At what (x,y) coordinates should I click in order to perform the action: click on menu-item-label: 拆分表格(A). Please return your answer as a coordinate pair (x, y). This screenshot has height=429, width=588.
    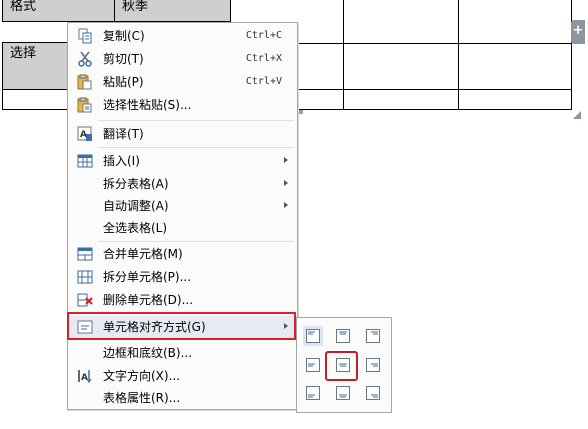
    Looking at the image, I should click on (136, 184).